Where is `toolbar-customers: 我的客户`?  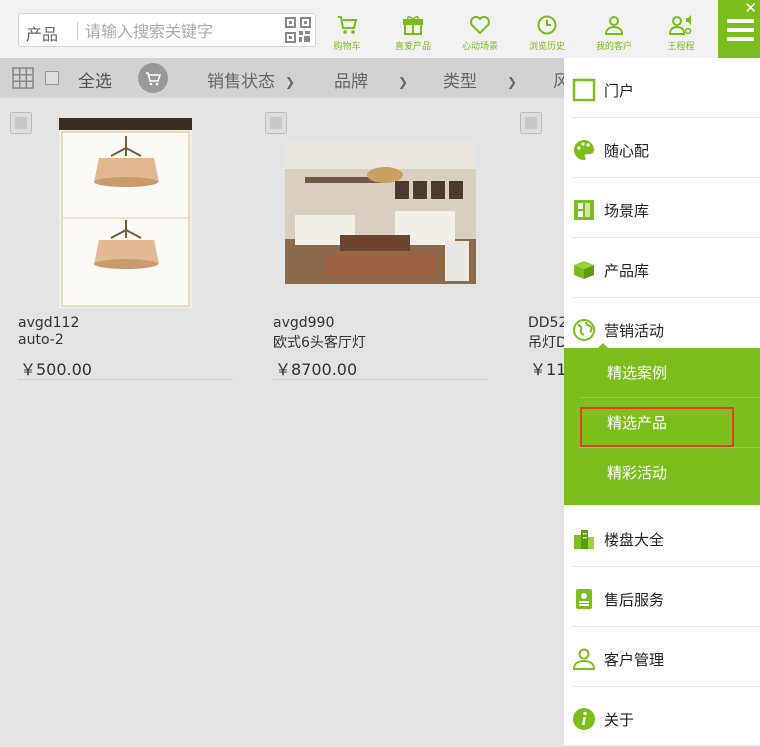
toolbar-customers: 我的客户 is located at coordinates (614, 33).